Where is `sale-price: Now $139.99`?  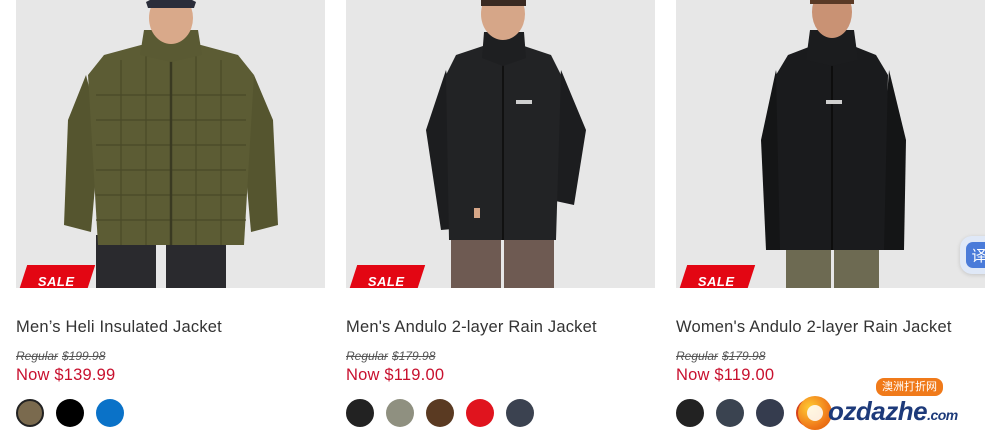 sale-price: Now $139.99 is located at coordinates (66, 375).